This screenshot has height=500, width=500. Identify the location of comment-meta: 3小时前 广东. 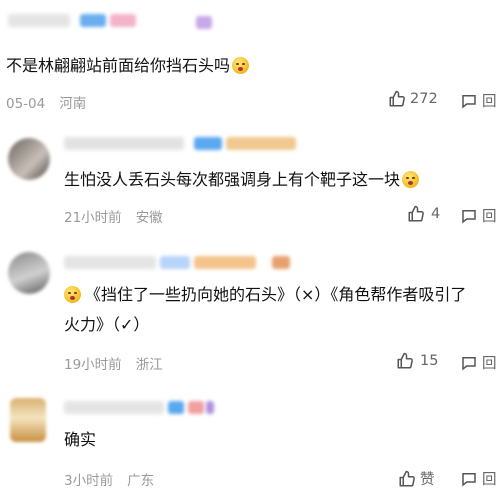
(109, 479).